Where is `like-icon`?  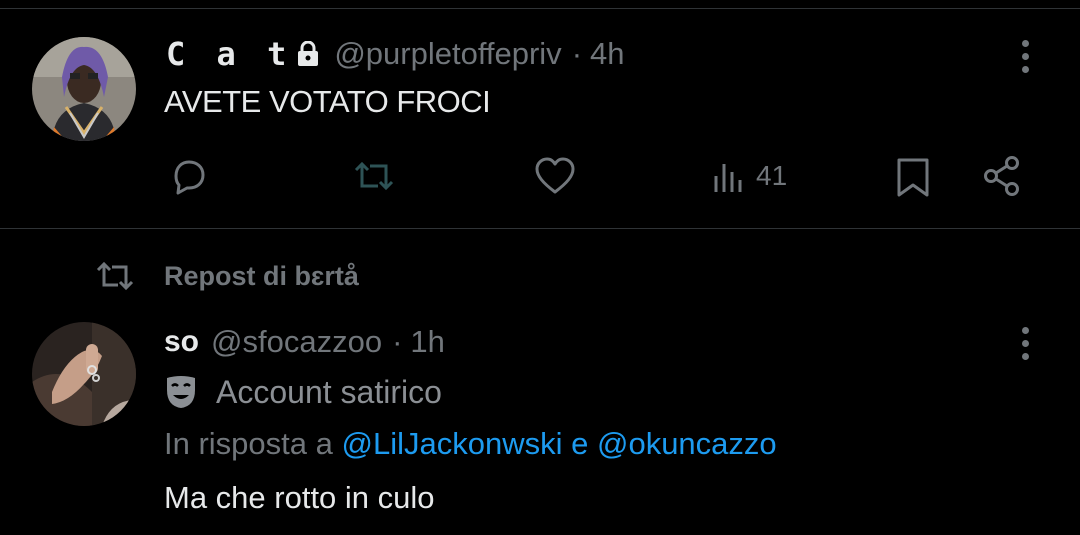
like-icon is located at coordinates (555, 175).